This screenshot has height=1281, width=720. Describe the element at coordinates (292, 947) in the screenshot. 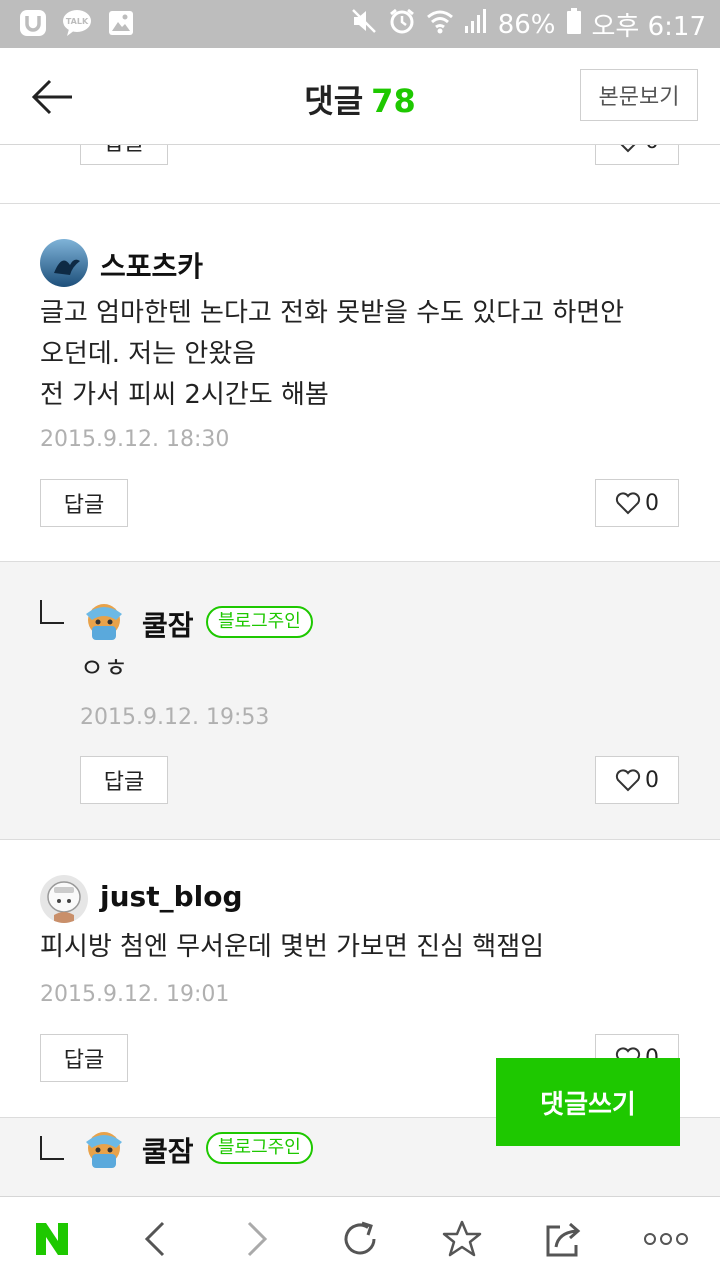

I see `comment-text: 피시방 첨엔 무서운데 몇번 가보면 진심 핵잼임` at that location.